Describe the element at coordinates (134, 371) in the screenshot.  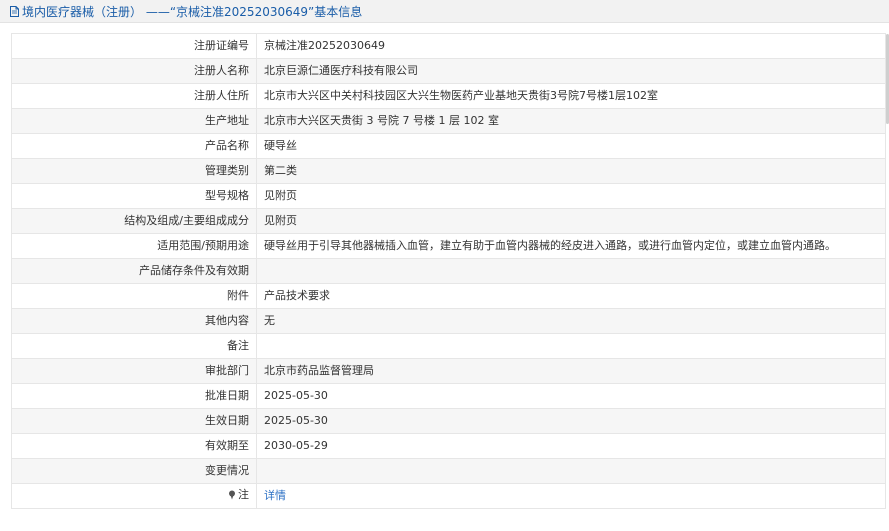
I see `row-label: 审批部门` at that location.